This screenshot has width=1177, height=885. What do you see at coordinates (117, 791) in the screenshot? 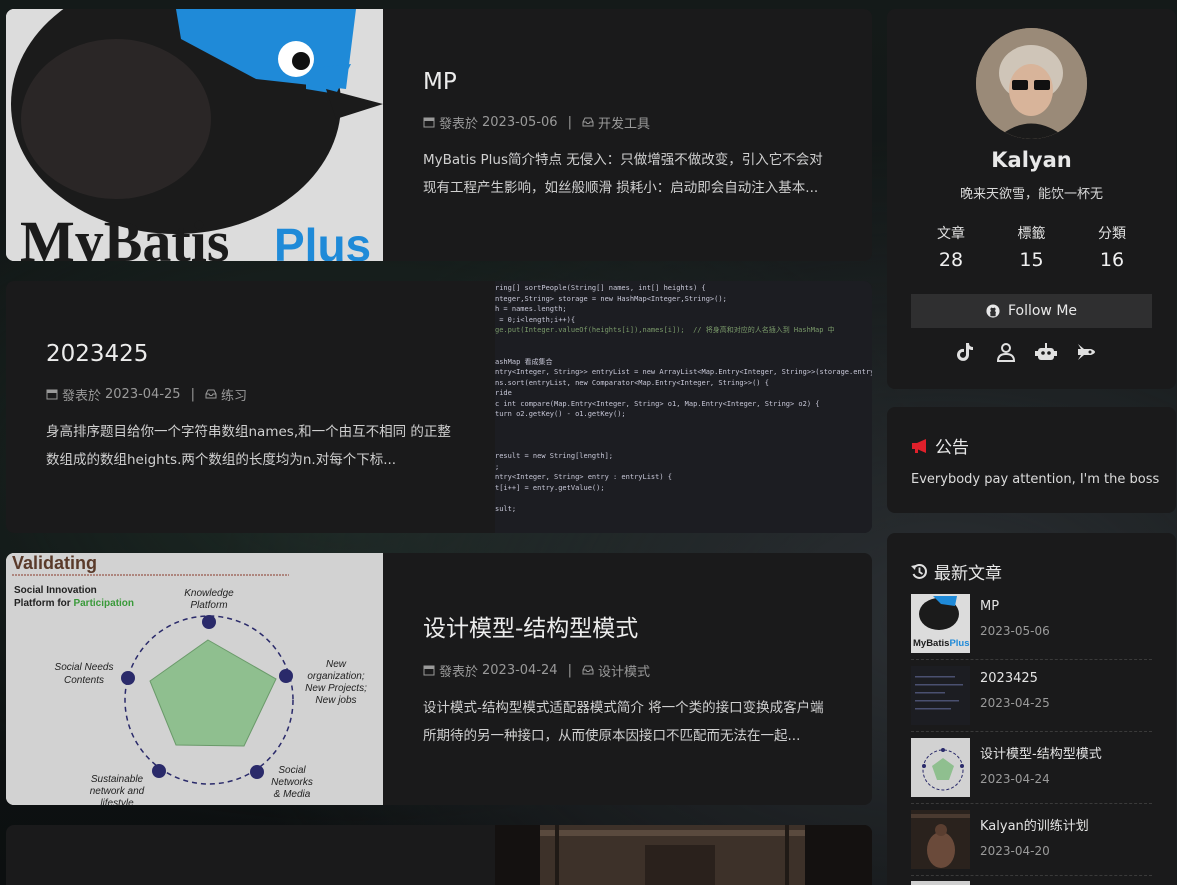
I see `svg-text: network and` at bounding box center [117, 791].